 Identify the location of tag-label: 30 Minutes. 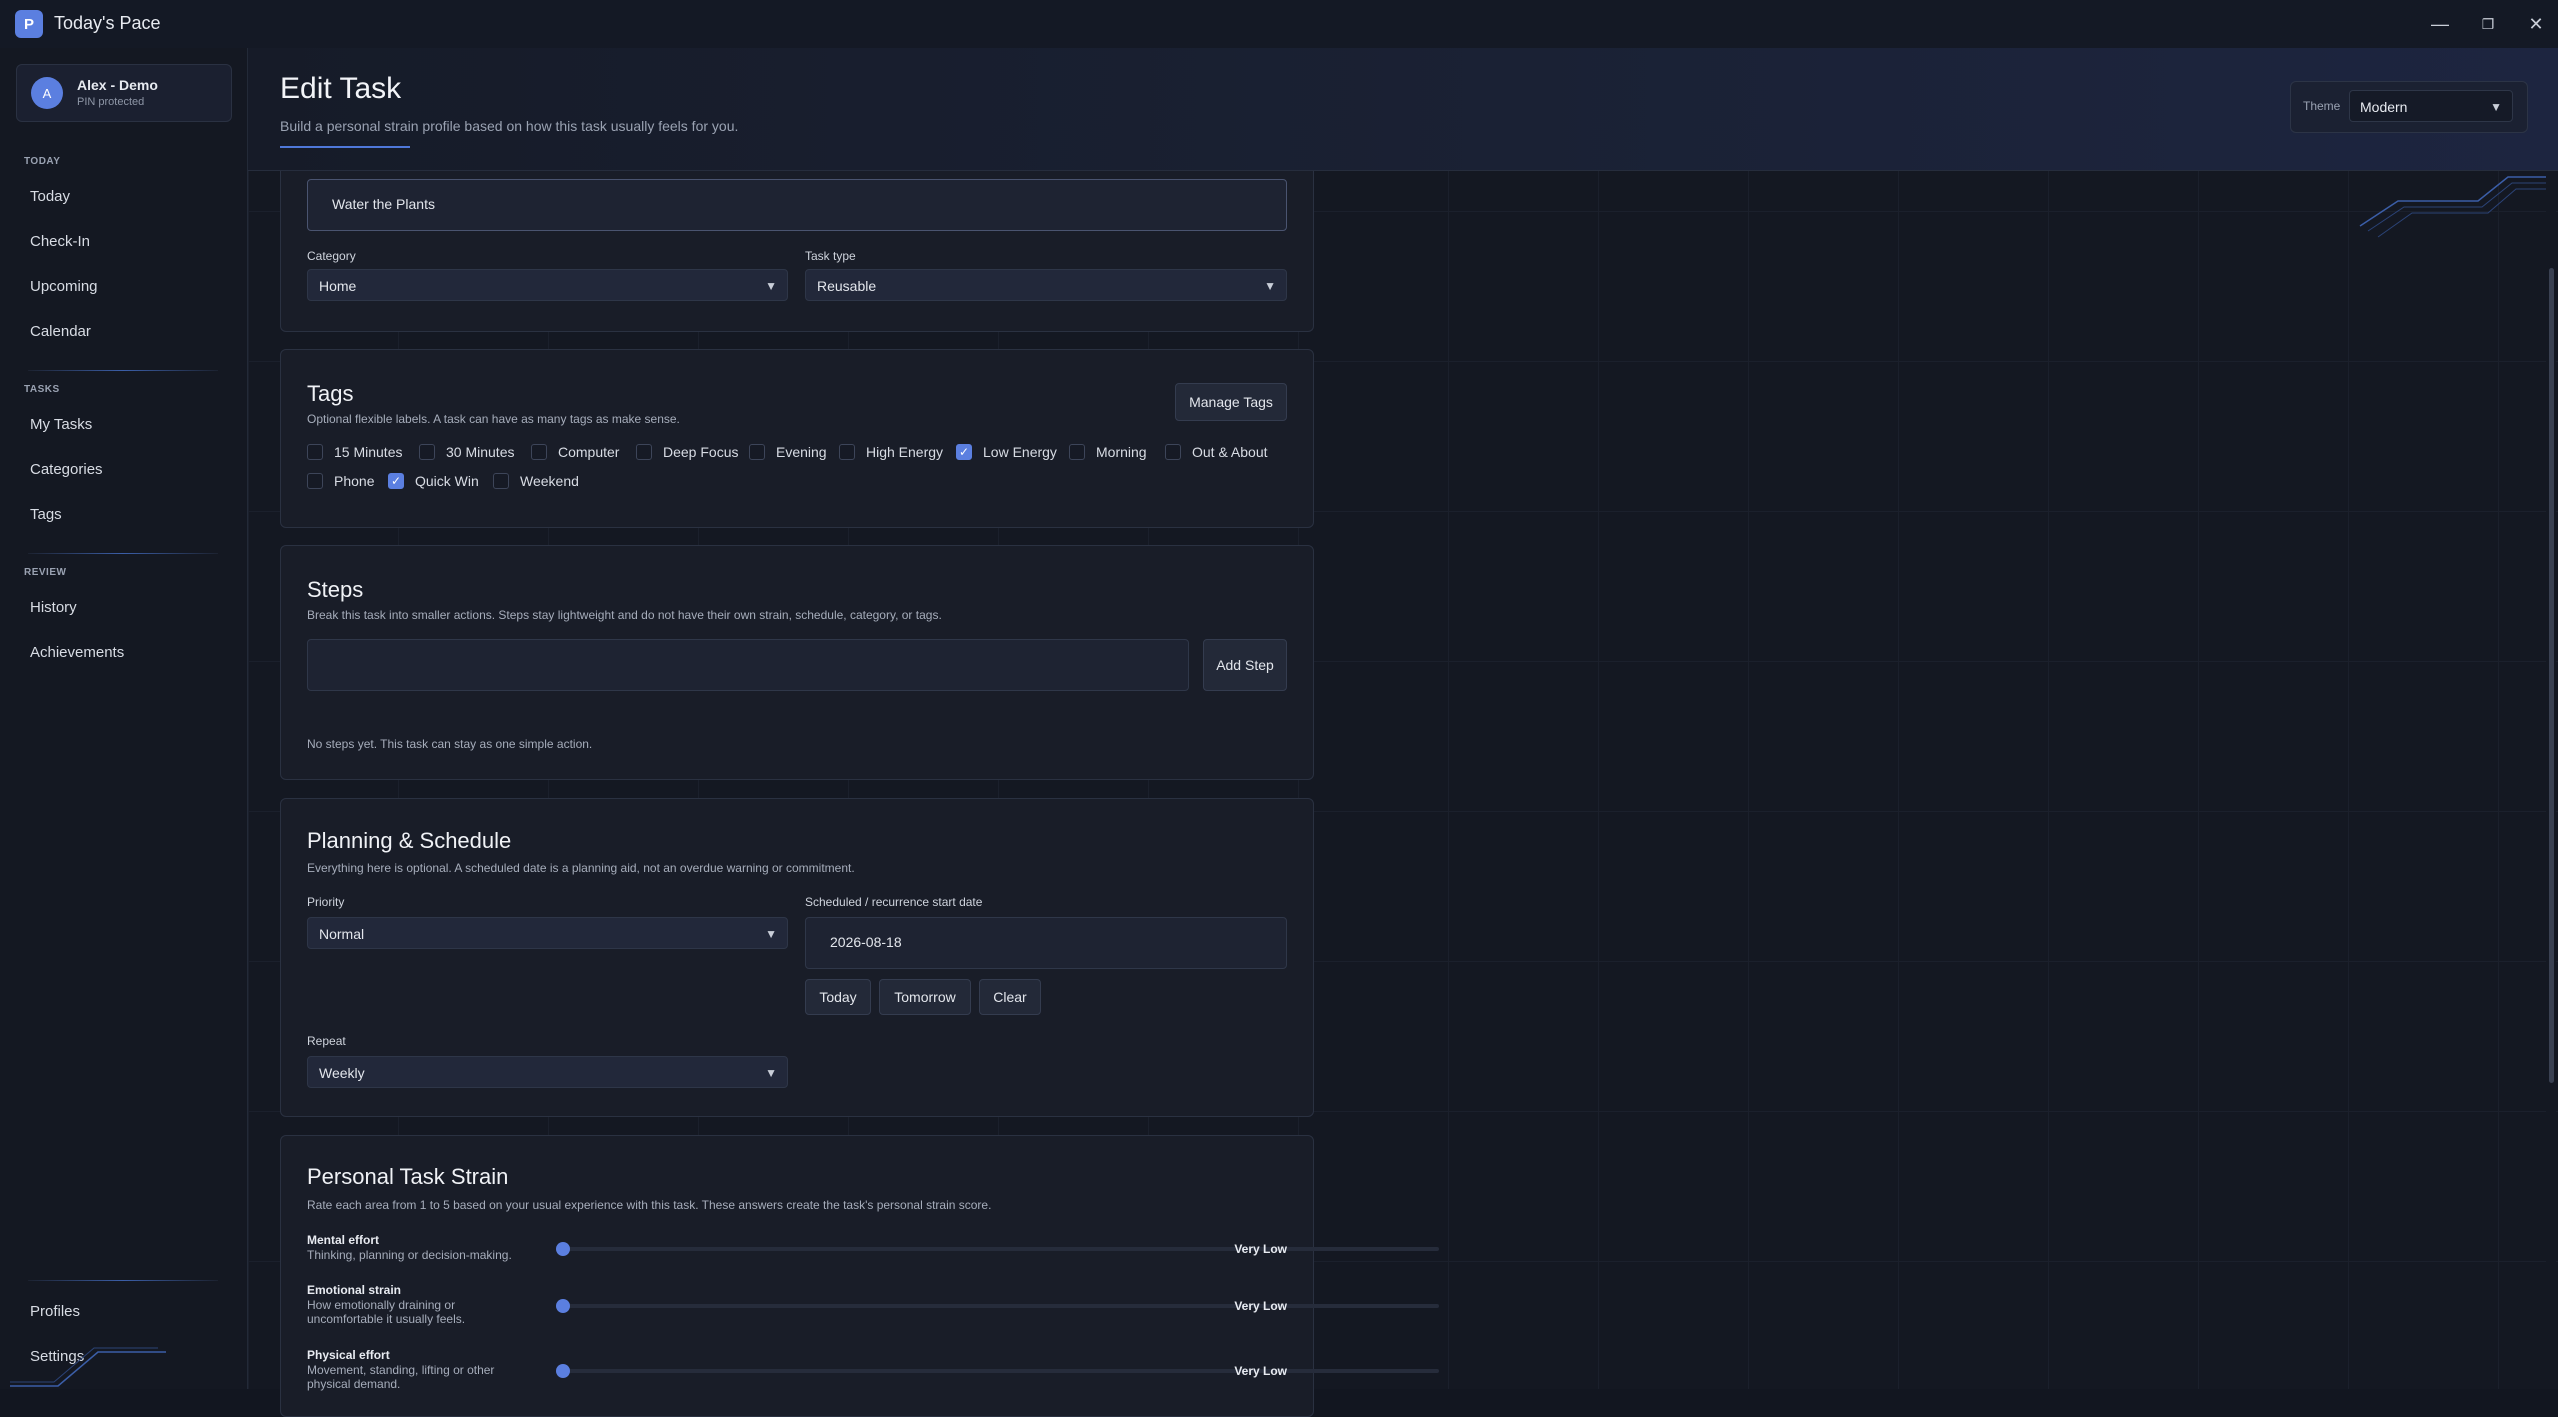
(480, 452).